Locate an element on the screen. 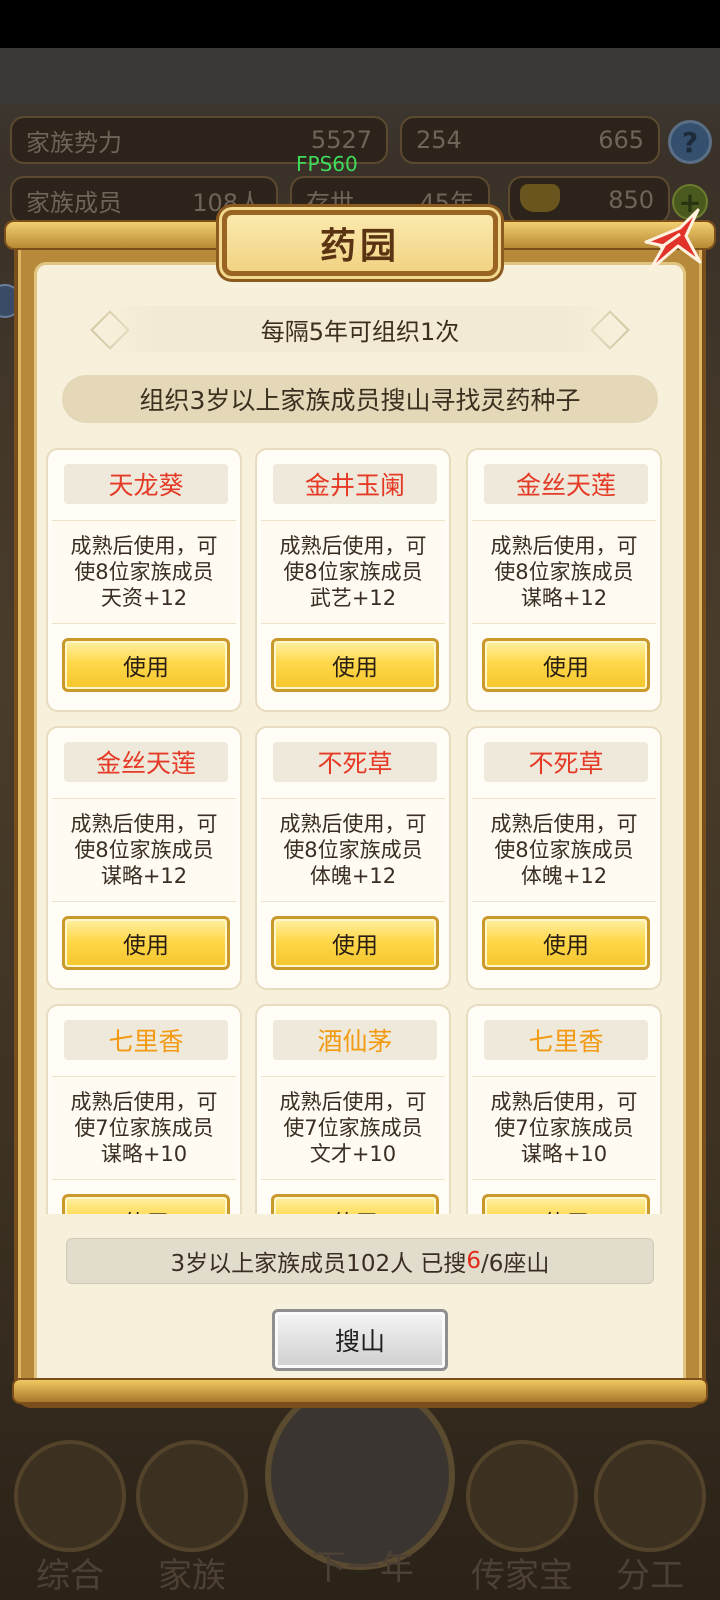  family-power-value: 5527 is located at coordinates (341, 140).